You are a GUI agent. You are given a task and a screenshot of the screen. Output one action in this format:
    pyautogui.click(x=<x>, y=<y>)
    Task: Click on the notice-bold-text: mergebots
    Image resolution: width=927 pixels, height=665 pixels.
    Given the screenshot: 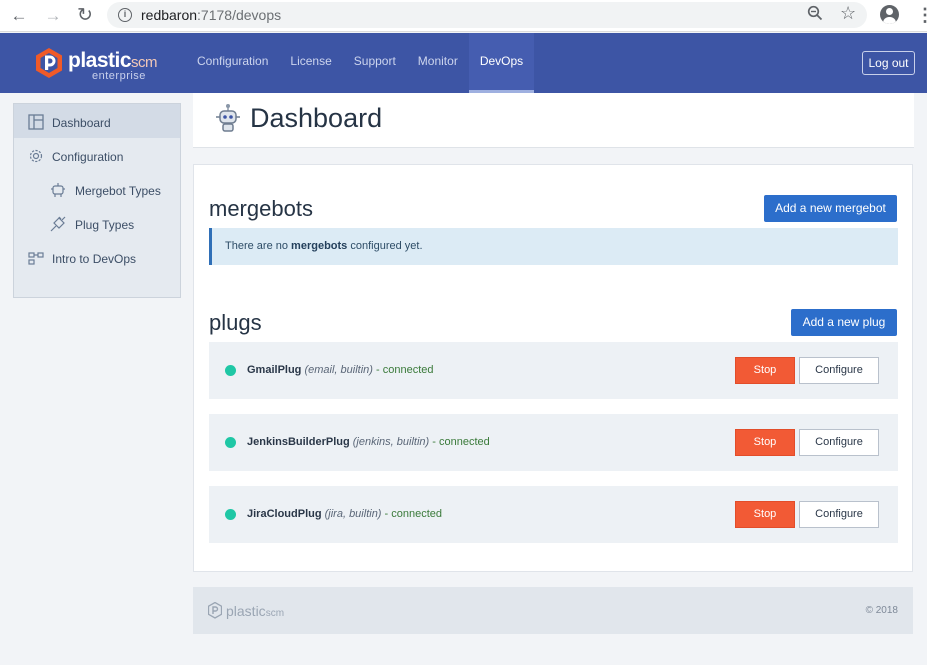 What is the action you would take?
    pyautogui.click(x=319, y=246)
    